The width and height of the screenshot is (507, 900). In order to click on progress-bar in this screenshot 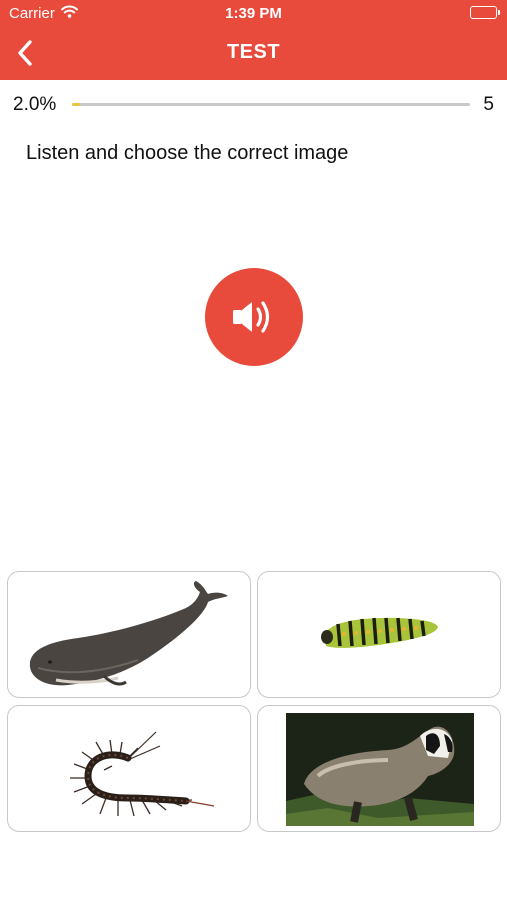, I will do `click(271, 104)`.